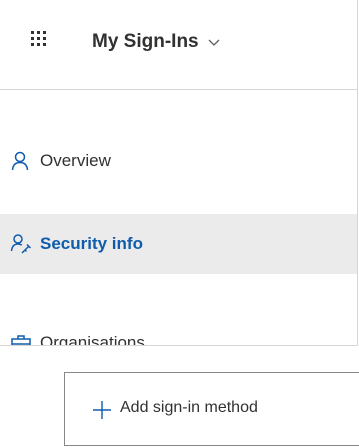 This screenshot has height=448, width=359. Describe the element at coordinates (75, 160) in the screenshot. I see `nav-item-label: Overview` at that location.